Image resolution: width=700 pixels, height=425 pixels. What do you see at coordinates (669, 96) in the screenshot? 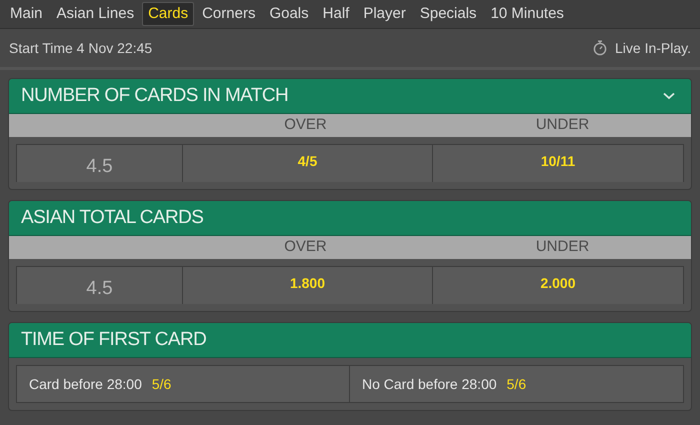
I see `chevron-down-icon` at bounding box center [669, 96].